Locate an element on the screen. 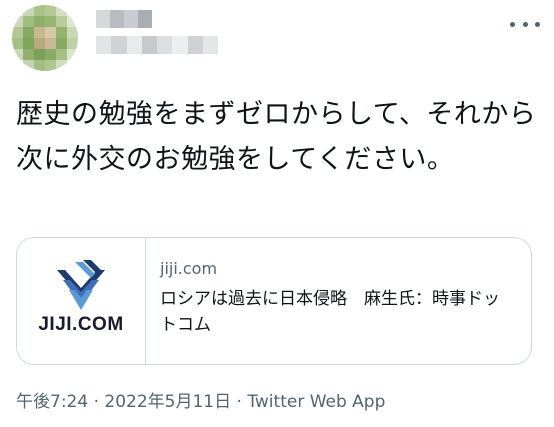 The width and height of the screenshot is (554, 427). avatar is located at coordinates (45, 38).